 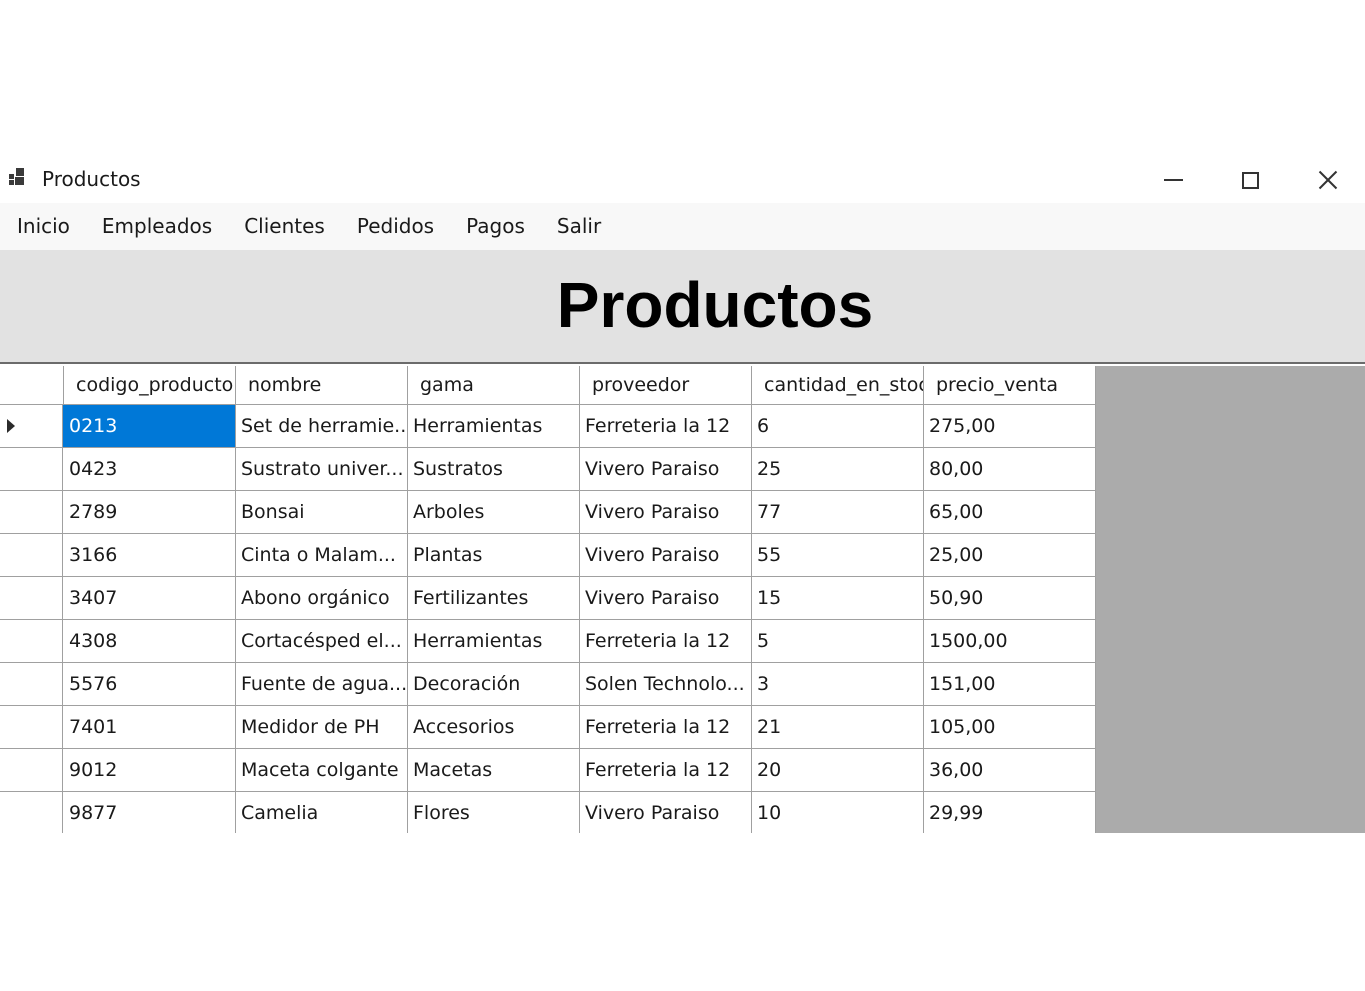 What do you see at coordinates (149, 770) in the screenshot?
I see `cell-codigo-producto: 9012` at bounding box center [149, 770].